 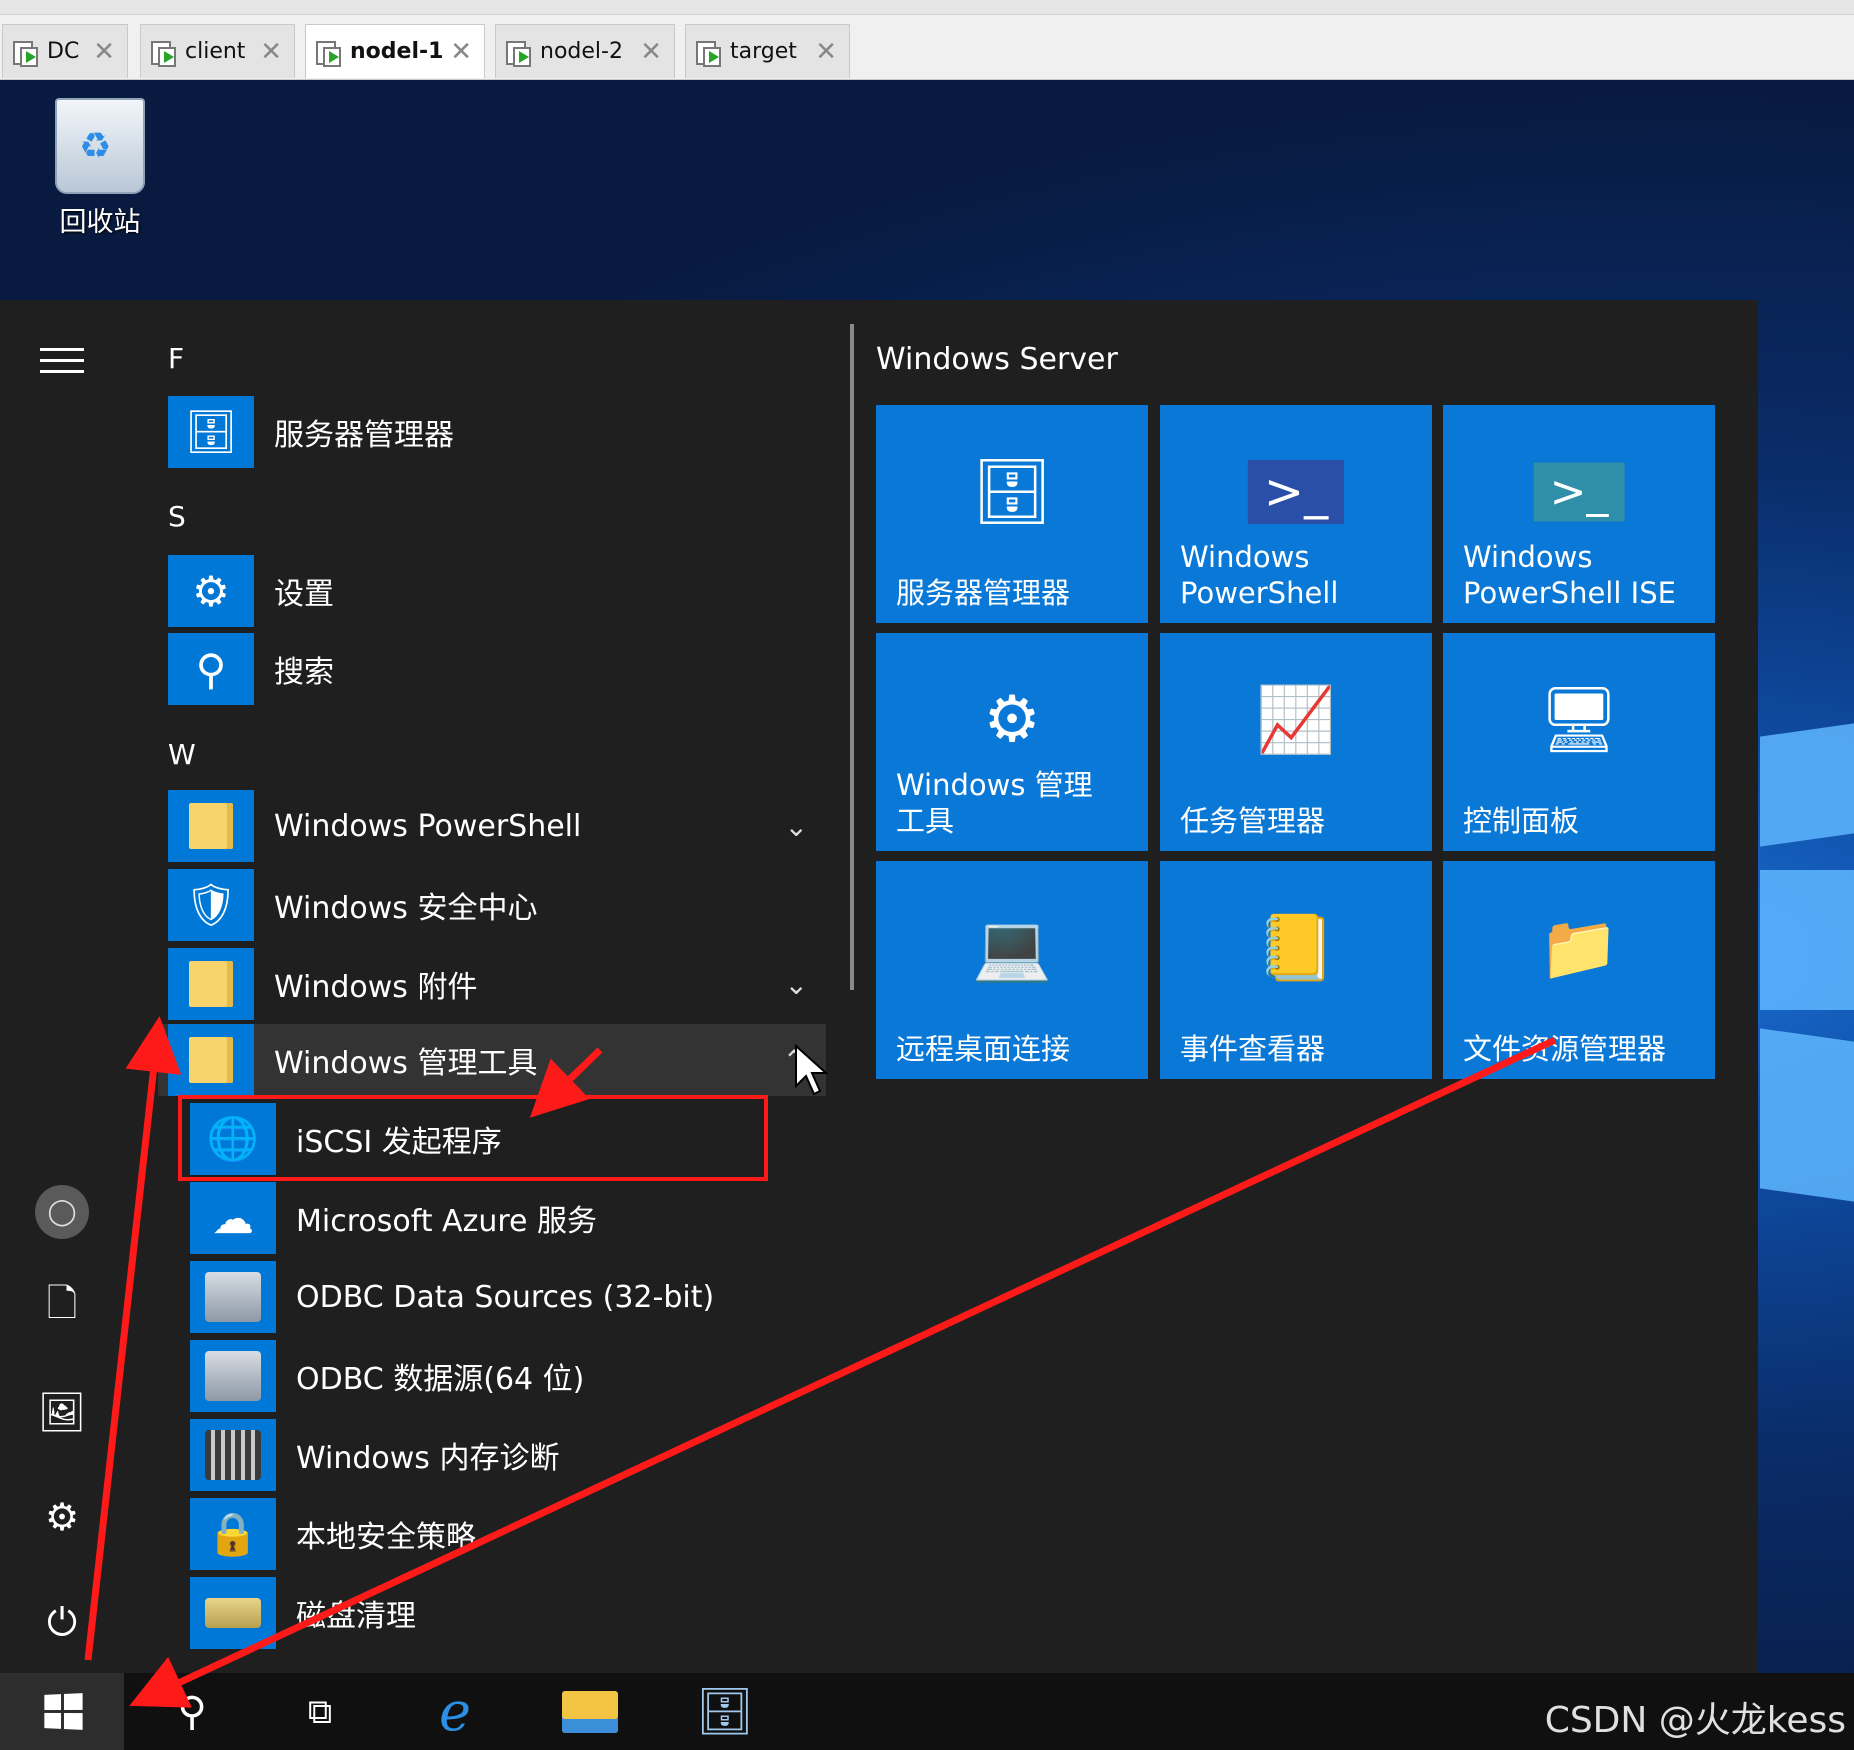 I want to click on vm-tab-label: nodel-2, so click(x=581, y=51).